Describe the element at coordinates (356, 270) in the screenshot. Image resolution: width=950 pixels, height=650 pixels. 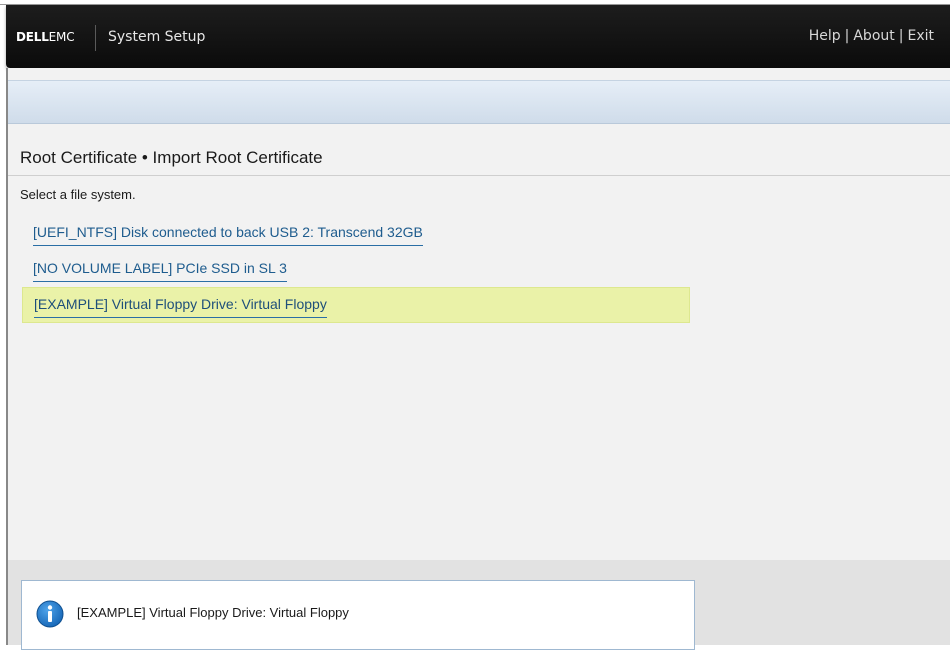
I see `file-system-item-pcie-ssd: [NO VOLUME LABEL] PCIe SSD in SL 3` at that location.